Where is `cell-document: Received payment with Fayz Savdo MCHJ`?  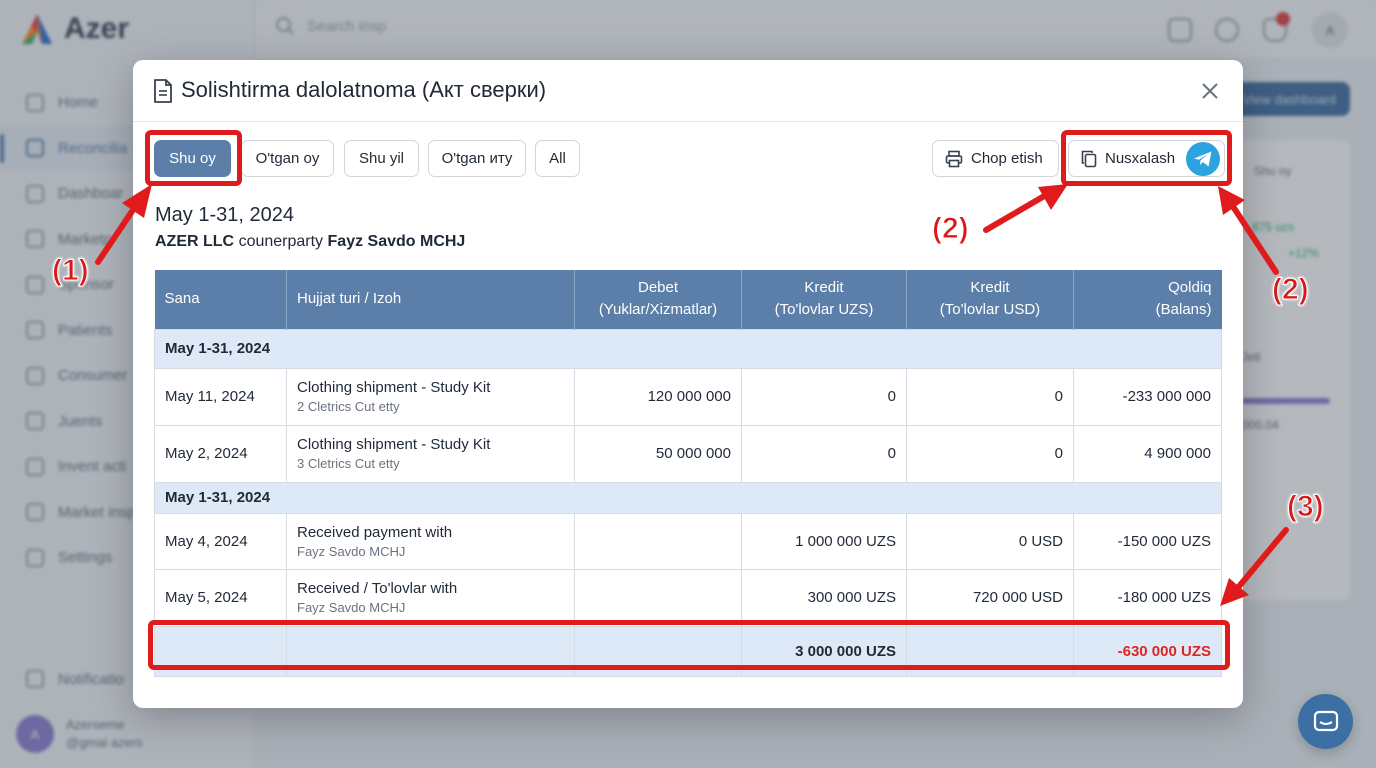 cell-document: Received payment with Fayz Savdo MCHJ is located at coordinates (430, 541).